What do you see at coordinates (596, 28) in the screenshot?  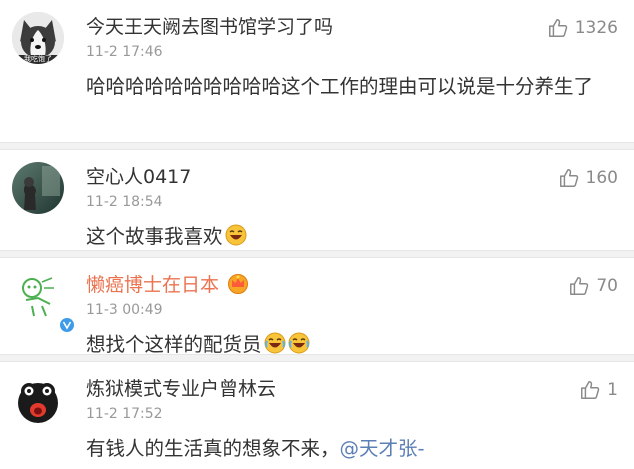 I see `like-count: 1326` at bounding box center [596, 28].